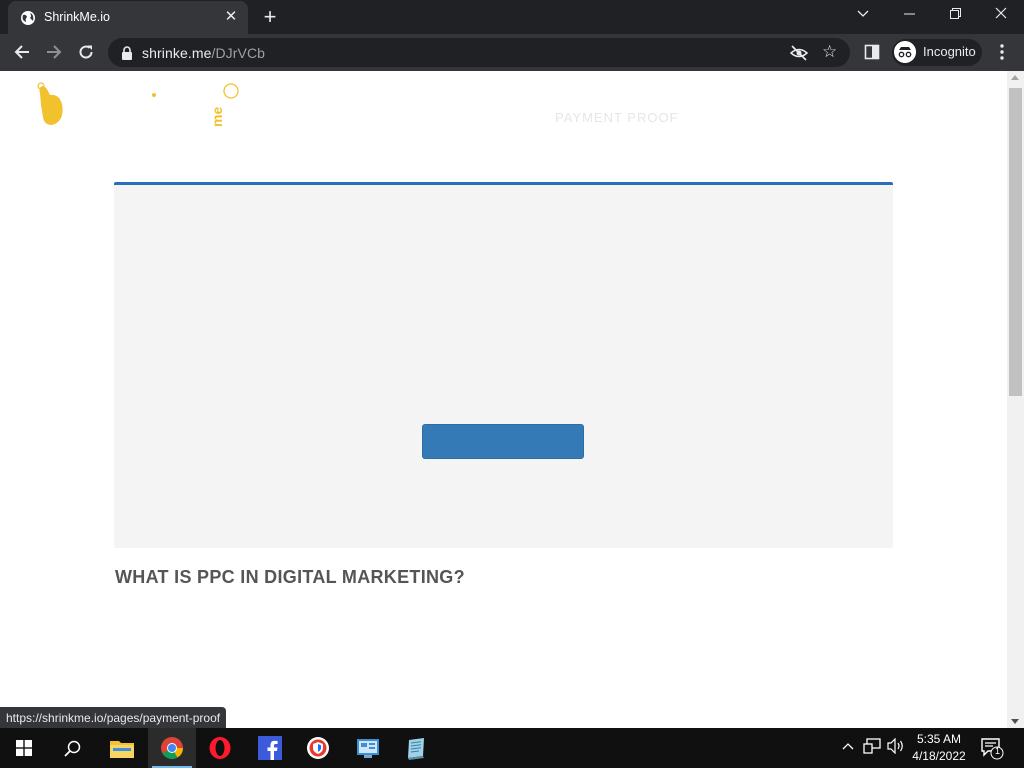 The height and width of the screenshot is (768, 1024). Describe the element at coordinates (939, 756) in the screenshot. I see `clock-date: 4/18/2022` at that location.